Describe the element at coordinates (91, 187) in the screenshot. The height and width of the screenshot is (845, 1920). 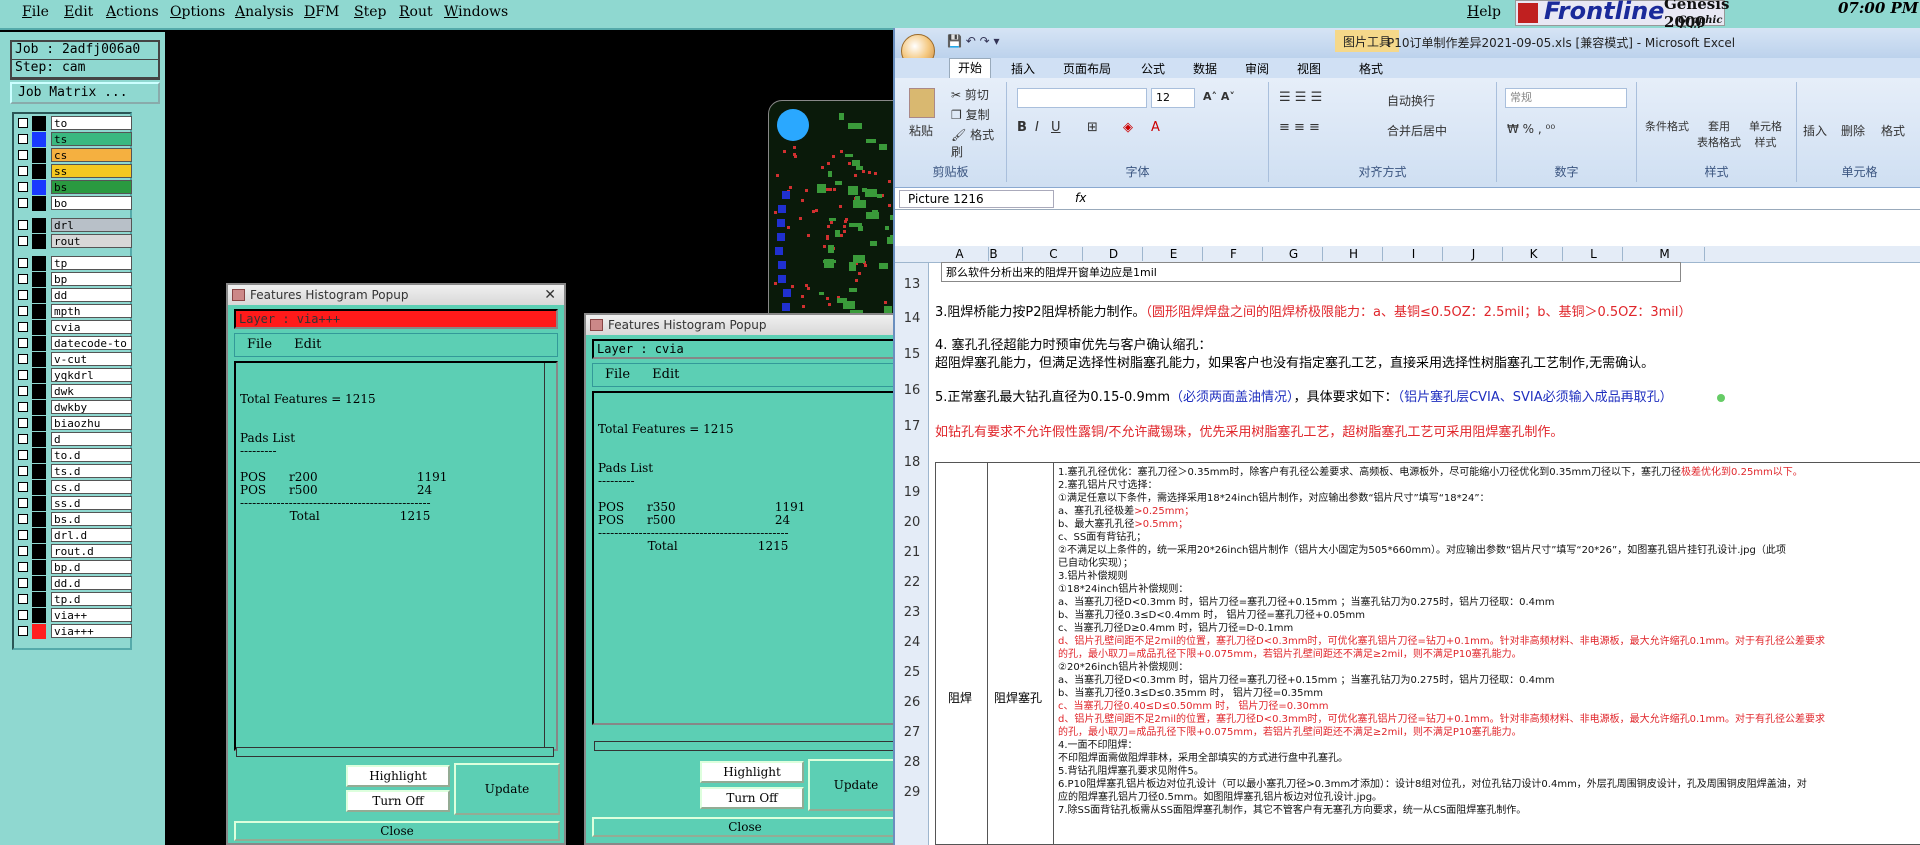
I see `layer-name: bs` at that location.